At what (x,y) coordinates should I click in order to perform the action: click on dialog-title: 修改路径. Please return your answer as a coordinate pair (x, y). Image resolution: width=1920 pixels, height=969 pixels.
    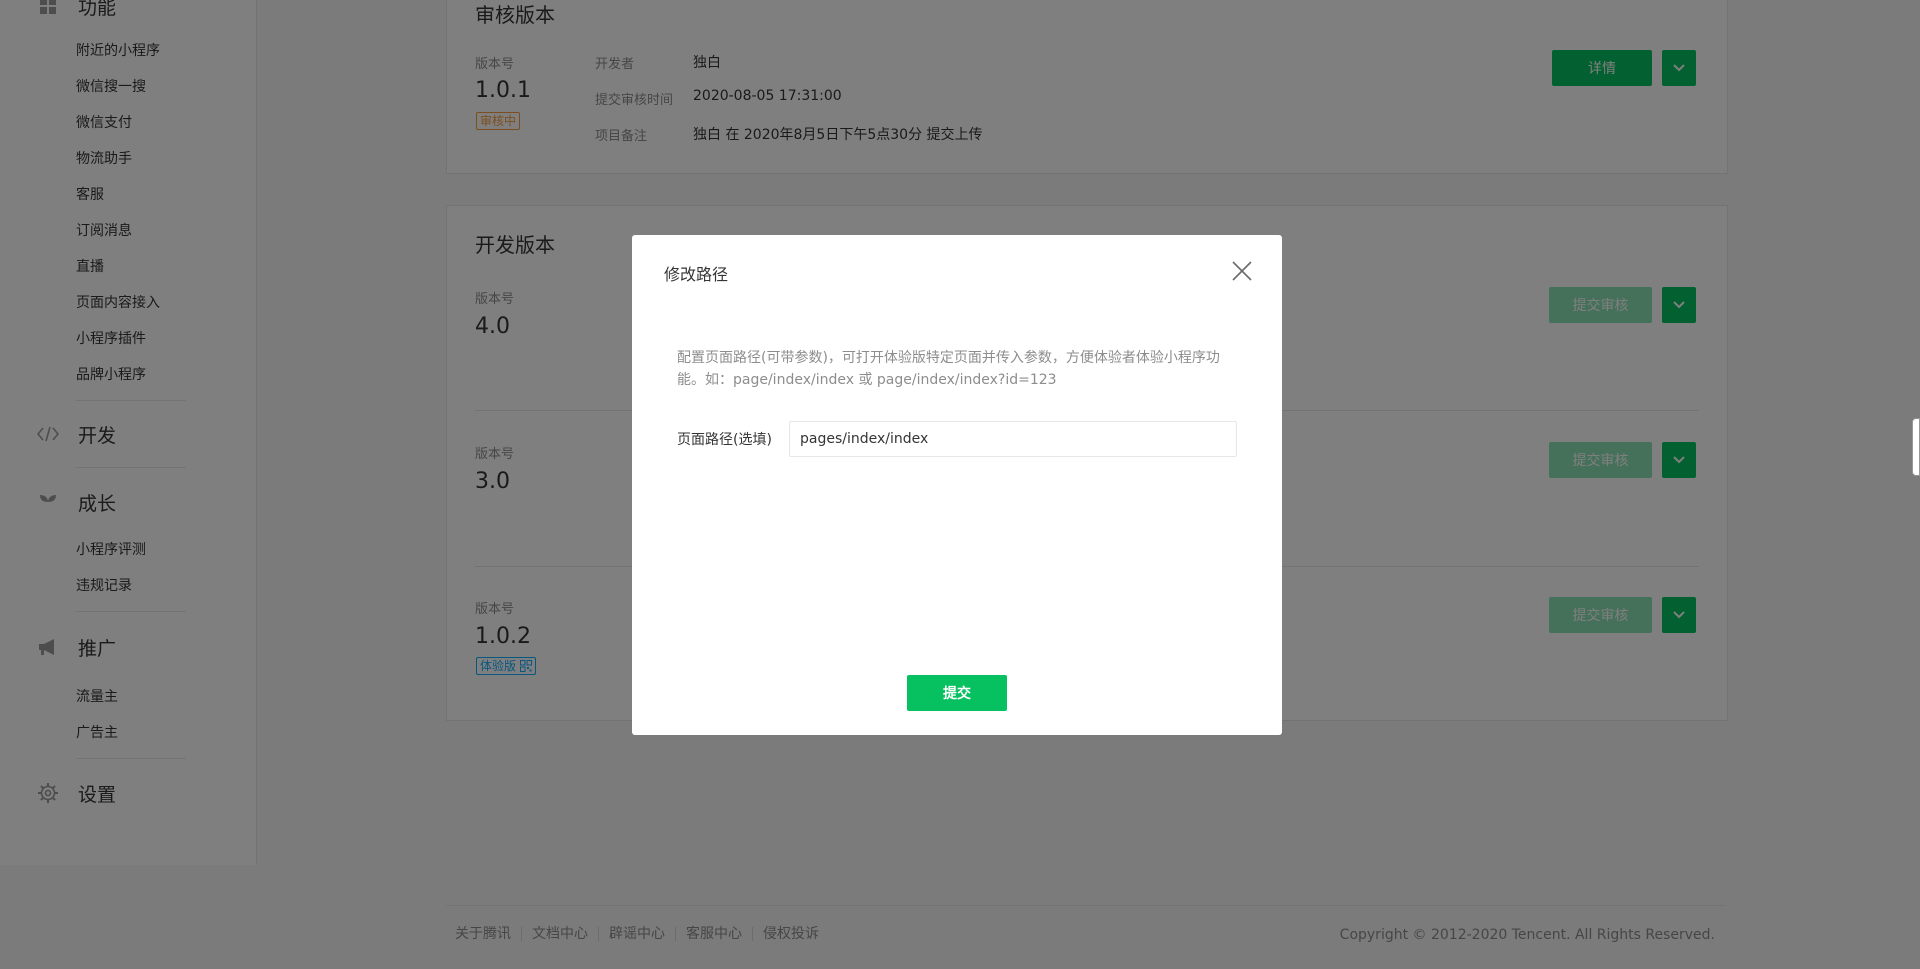
    Looking at the image, I should click on (696, 274).